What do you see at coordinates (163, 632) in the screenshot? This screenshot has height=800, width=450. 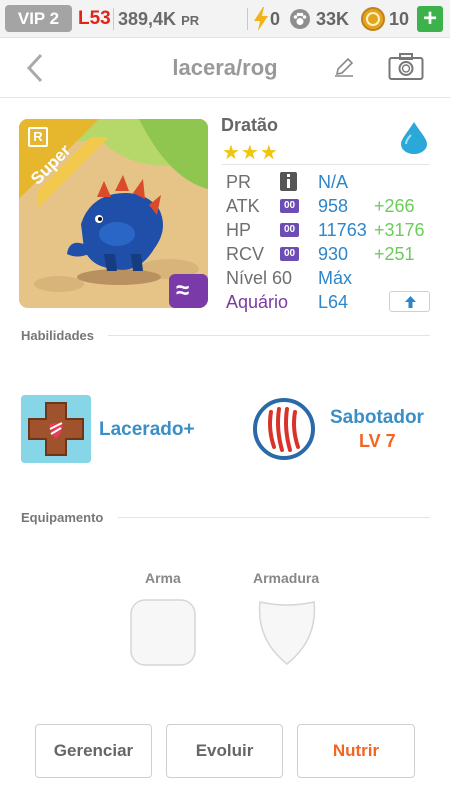 I see `weapon-slot` at bounding box center [163, 632].